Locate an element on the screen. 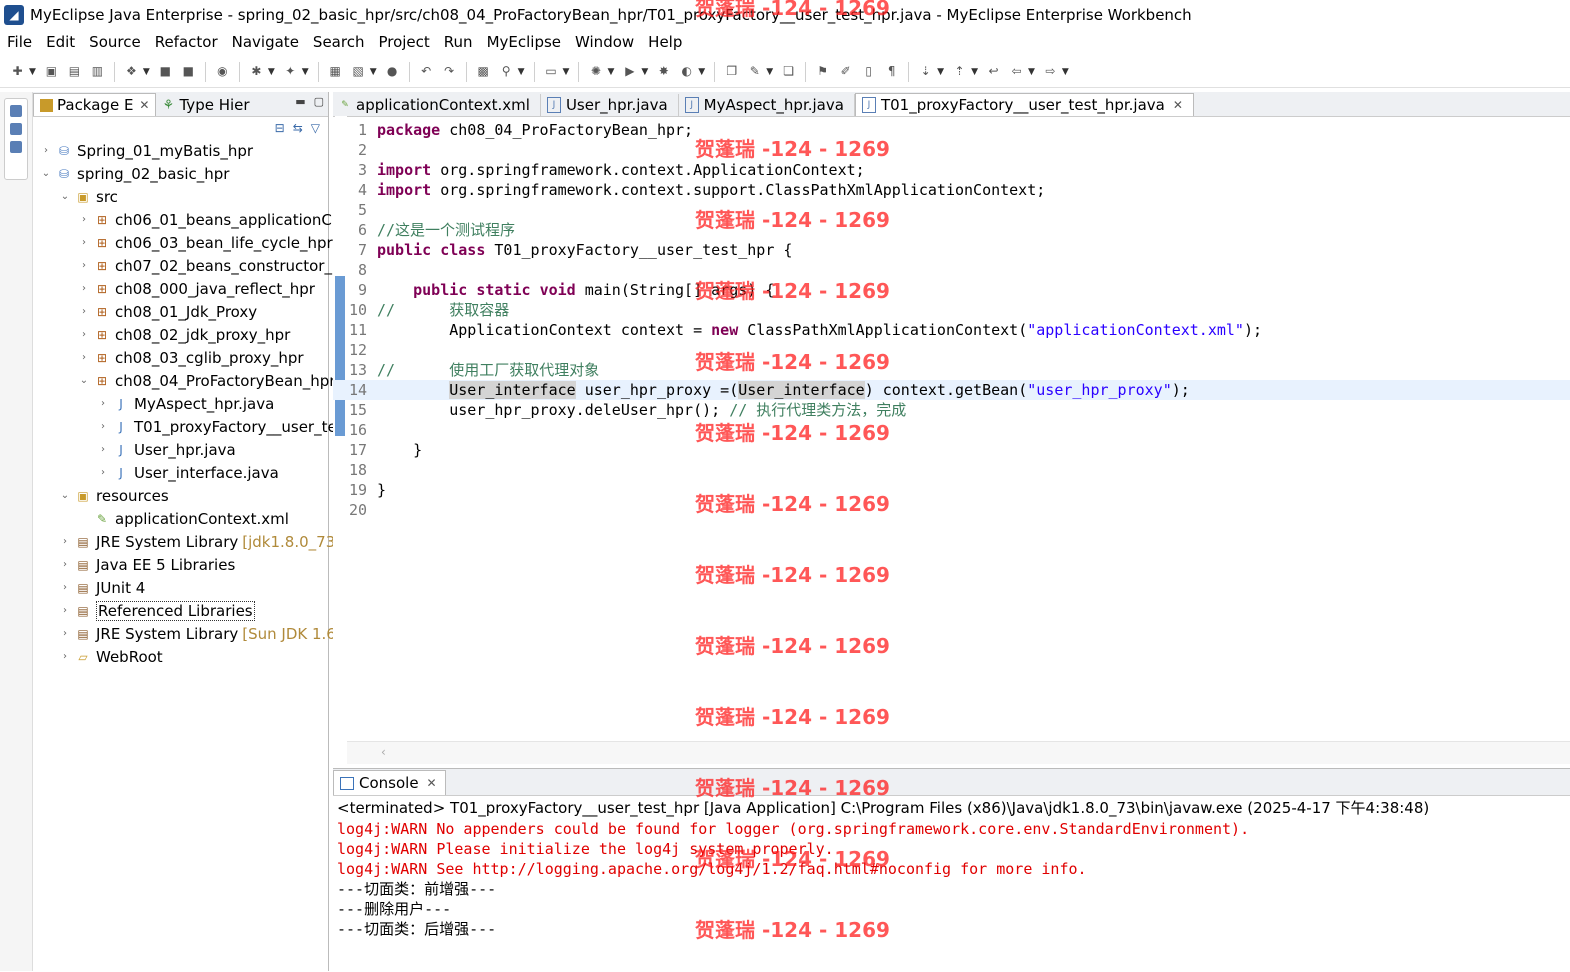 The height and width of the screenshot is (972, 1570). code-line: 20 is located at coordinates (951, 510).